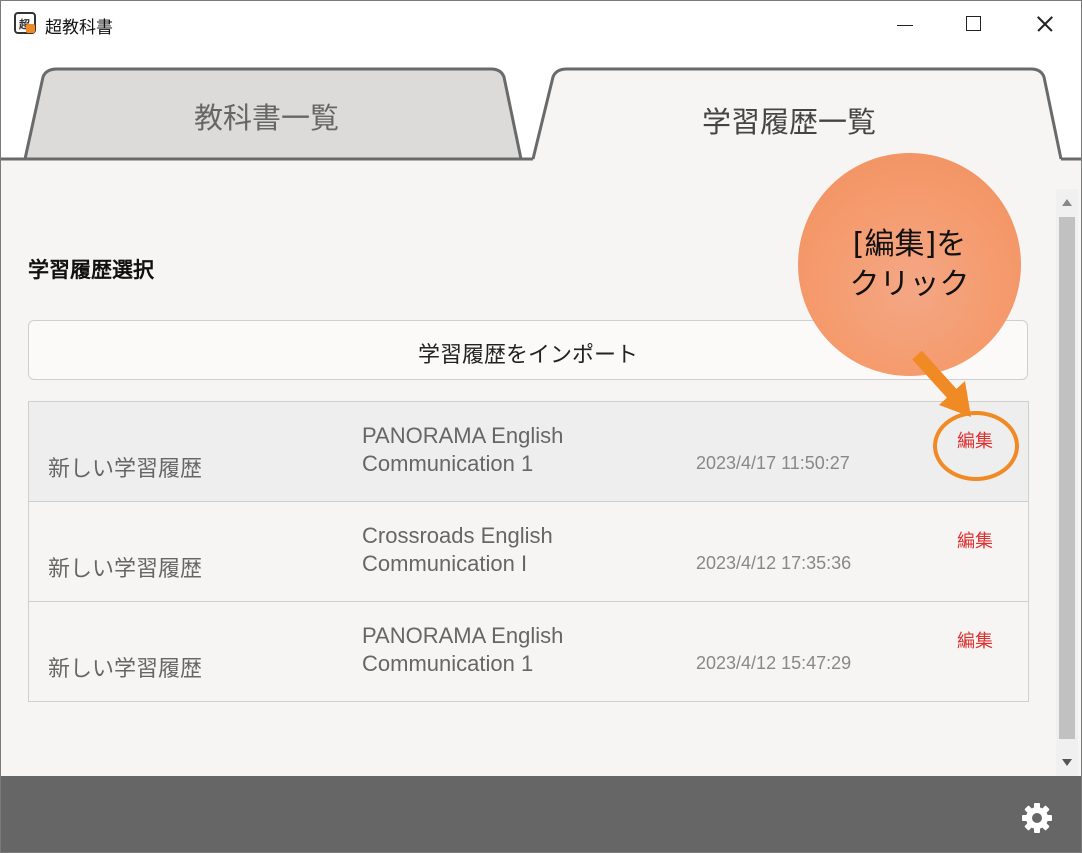 Image resolution: width=1082 pixels, height=853 pixels. What do you see at coordinates (1046, 24) in the screenshot?
I see `close-button` at bounding box center [1046, 24].